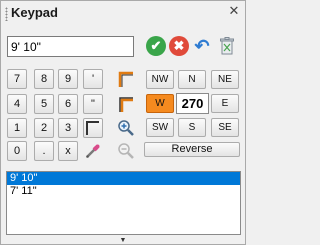  Describe the element at coordinates (44, 128) in the screenshot. I see `key-2: 2` at that location.